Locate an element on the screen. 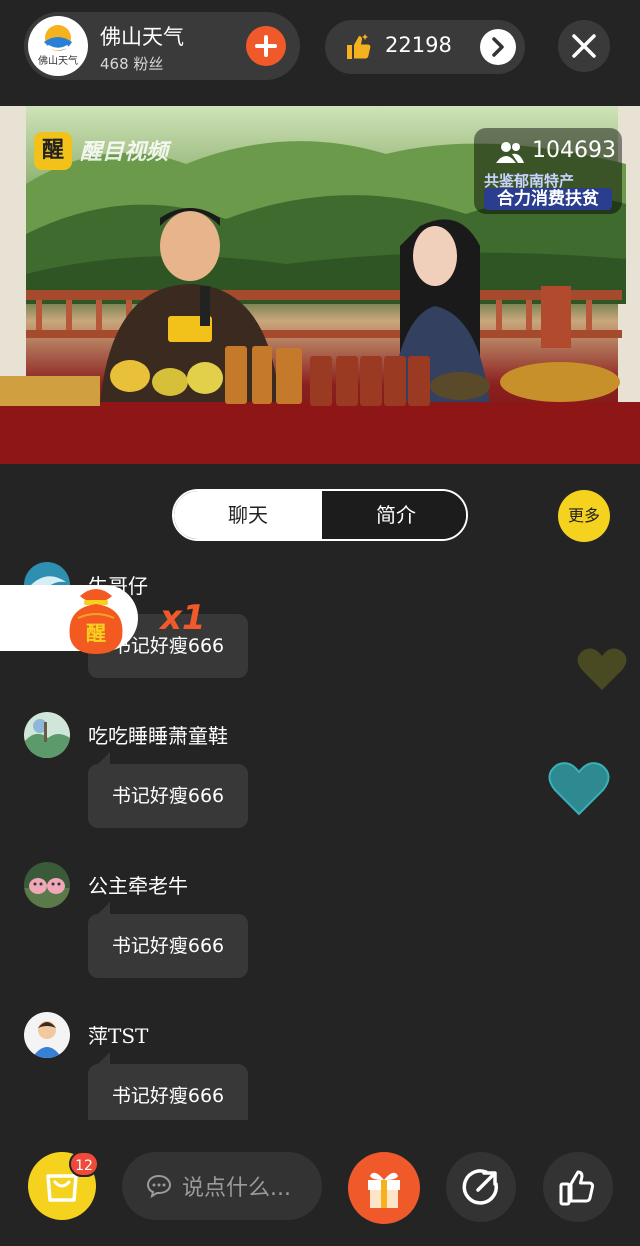  tab-chat: 聊天 is located at coordinates (248, 515).